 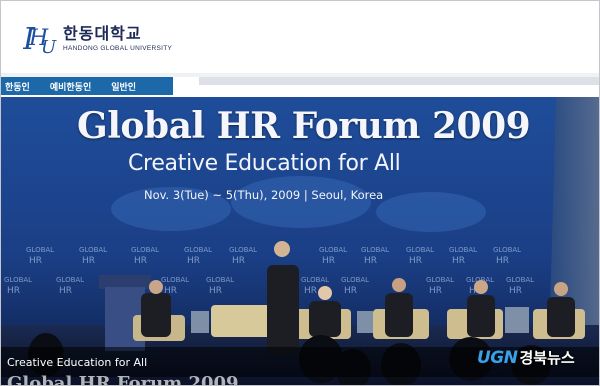 I want to click on nav-item-handong-students: 한동인, so click(x=17, y=86).